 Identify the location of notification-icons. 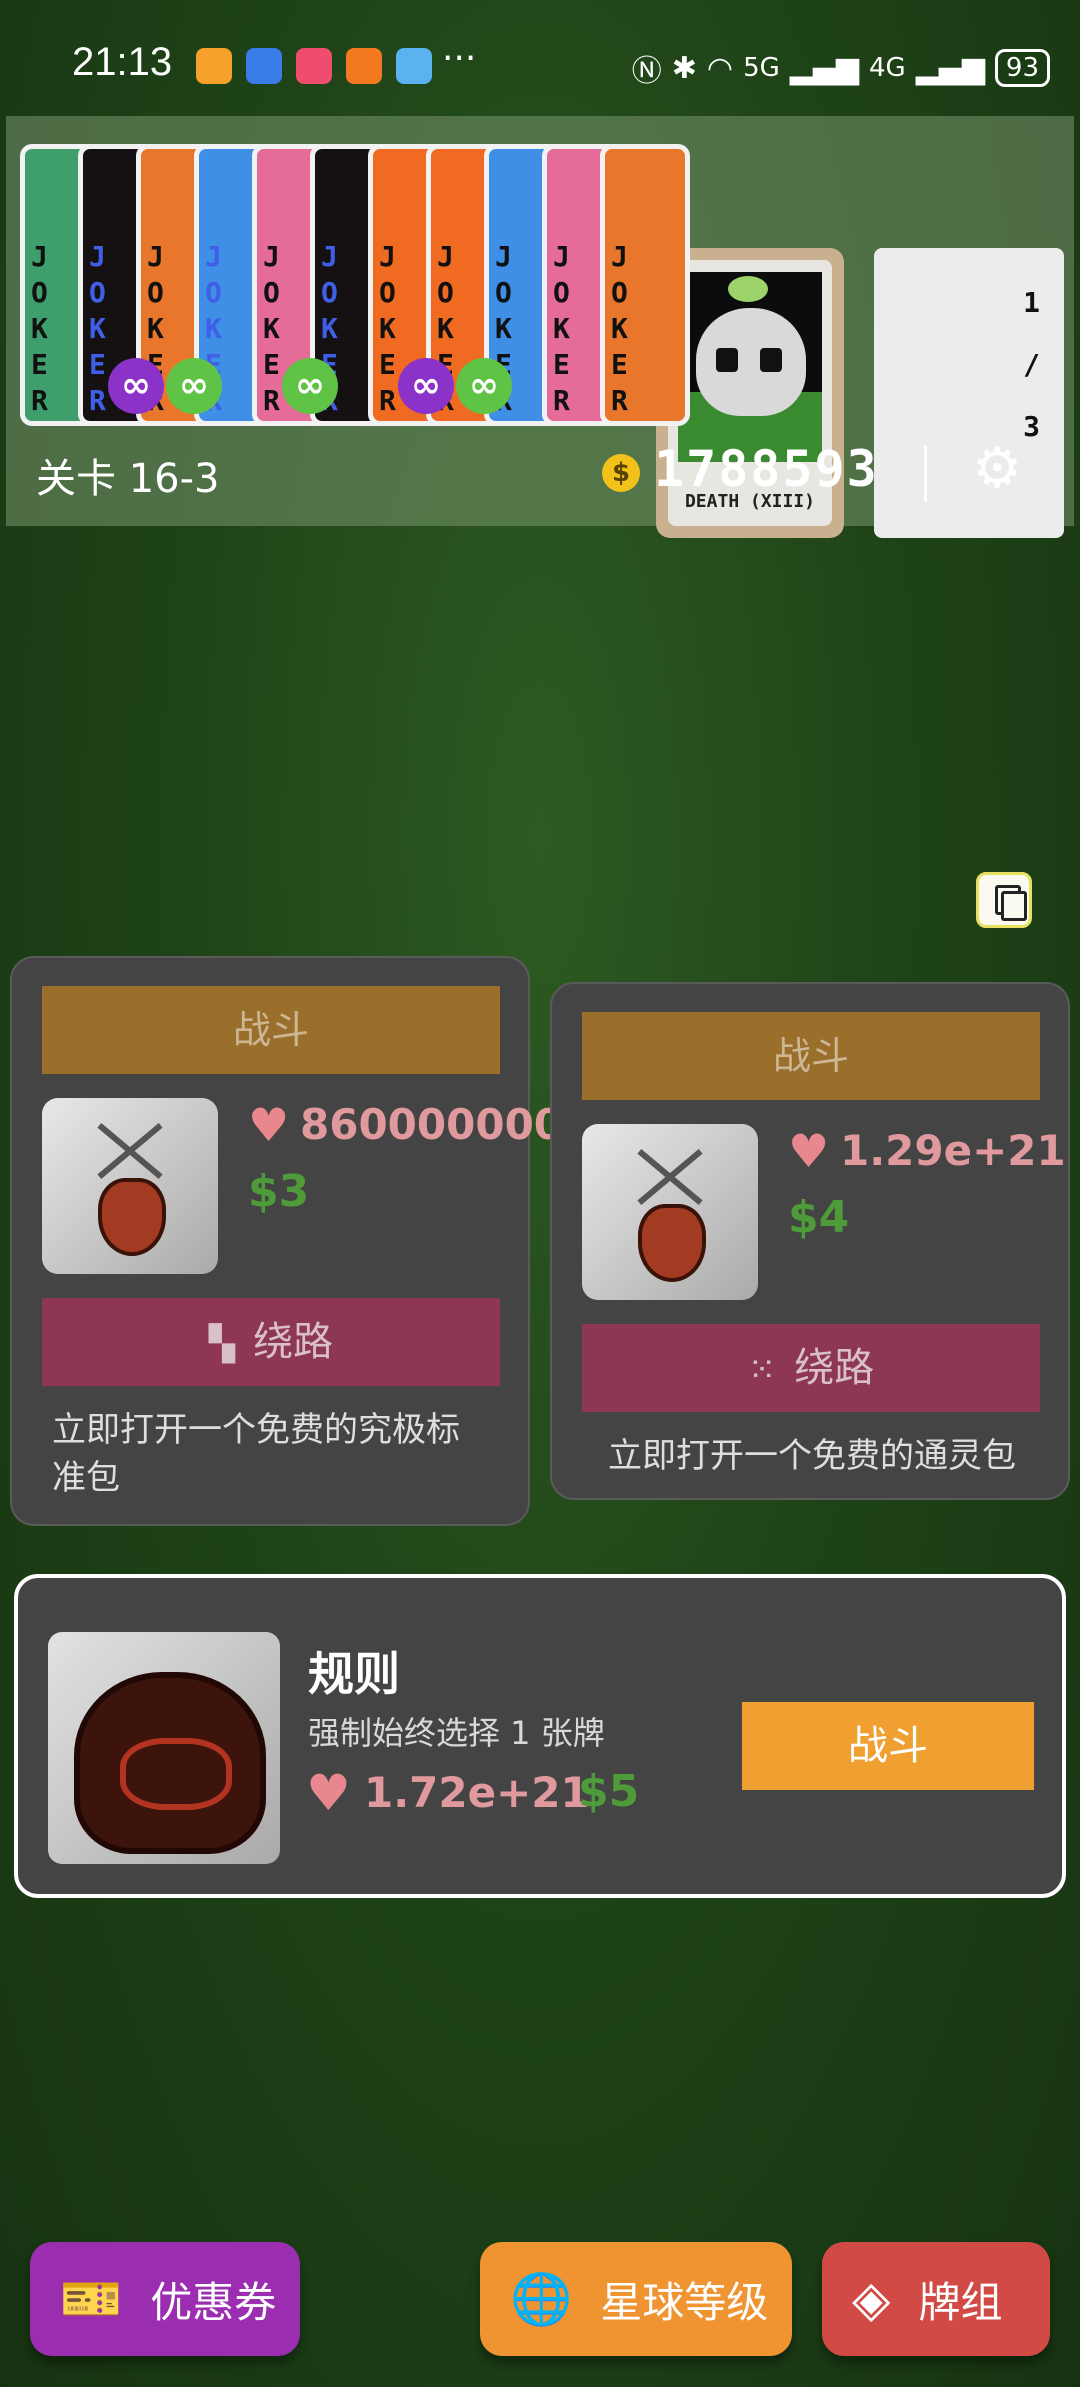
(314, 66).